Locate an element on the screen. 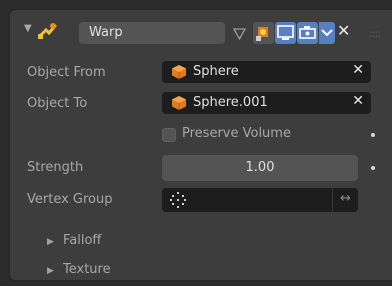 The image size is (392, 286). object-to-field: Sphere.001 ✕ is located at coordinates (266, 103).